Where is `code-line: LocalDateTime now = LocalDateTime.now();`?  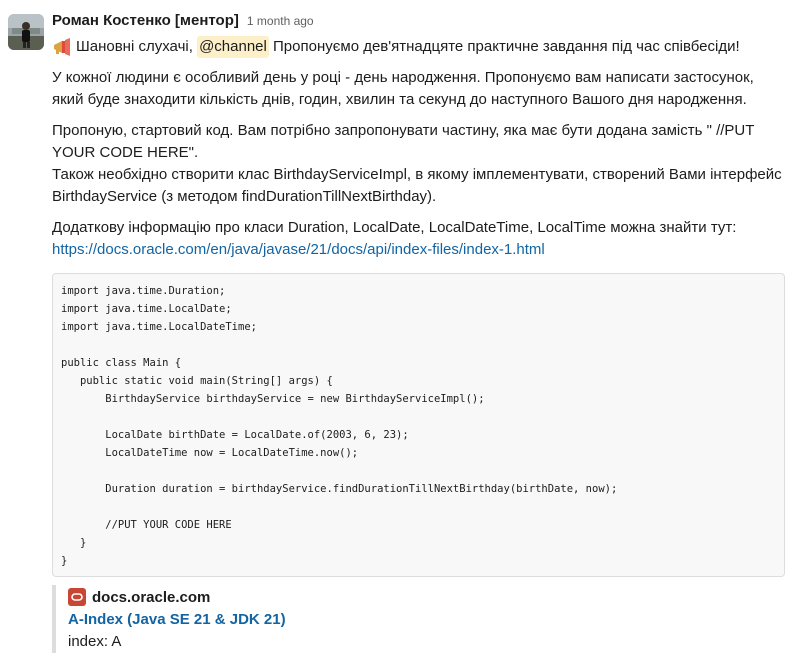
code-line: LocalDateTime now = LocalDateTime.now(); is located at coordinates (210, 453).